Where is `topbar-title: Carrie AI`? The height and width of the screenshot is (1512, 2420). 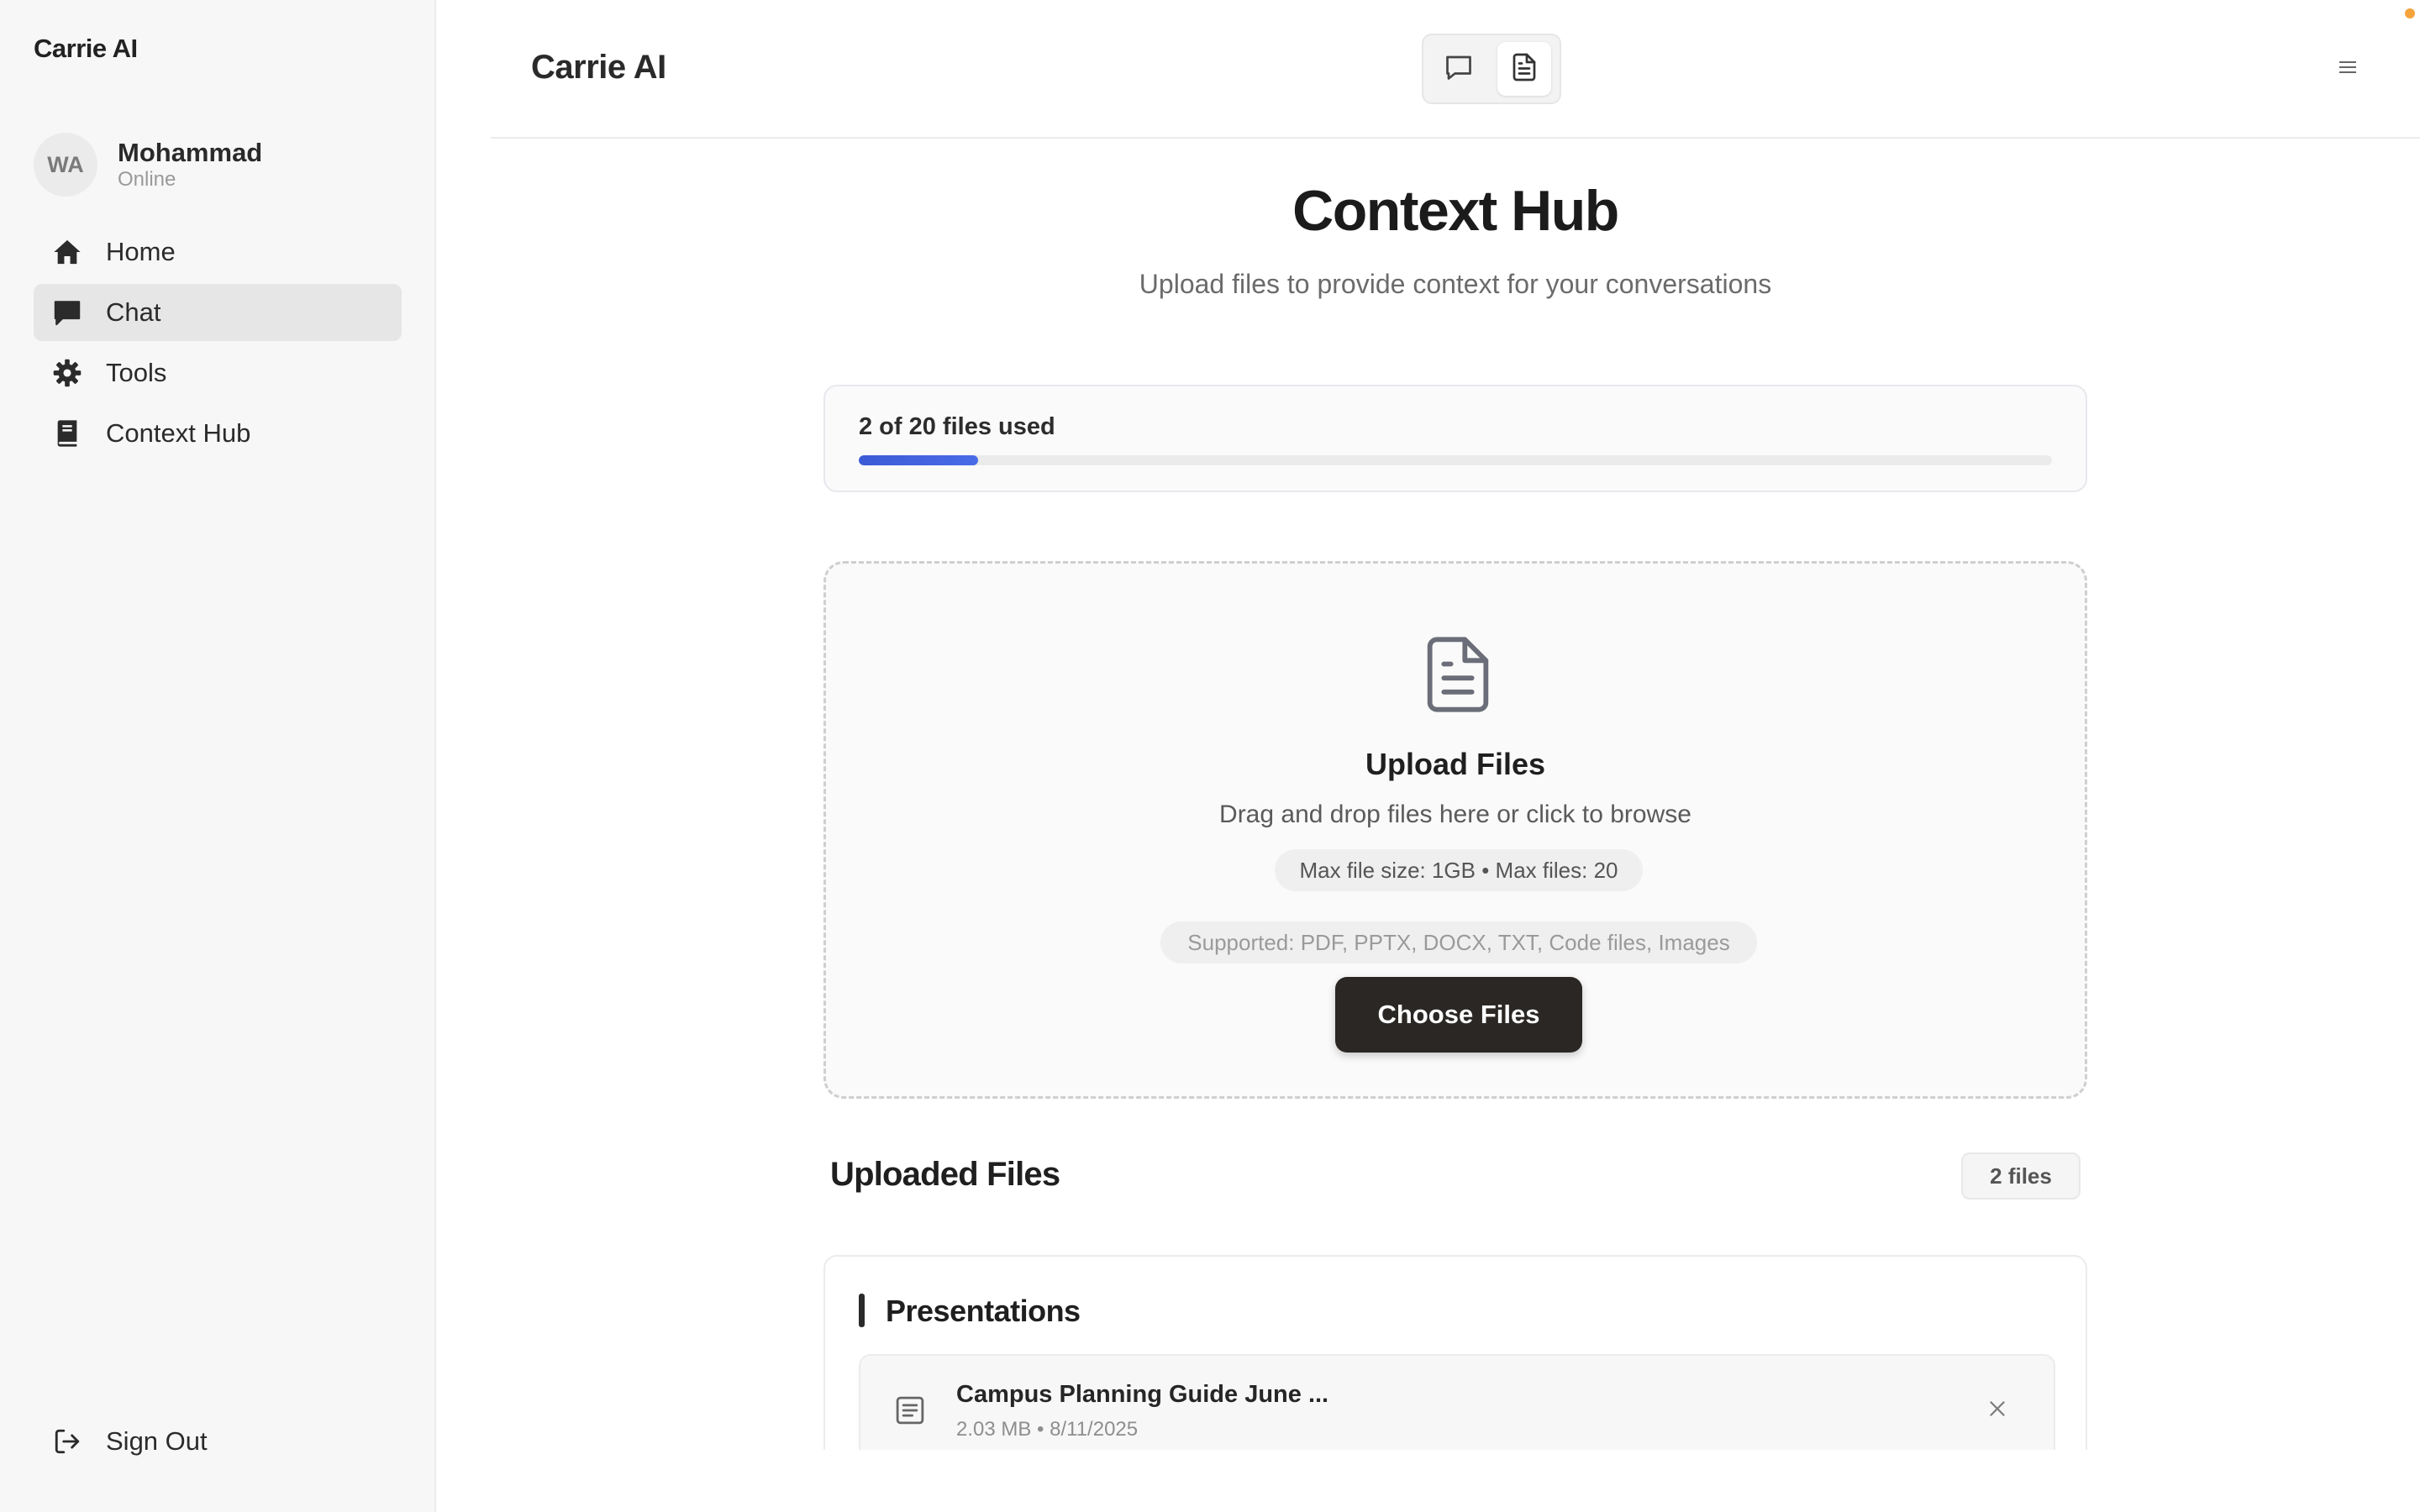
topbar-title: Carrie AI is located at coordinates (598, 67).